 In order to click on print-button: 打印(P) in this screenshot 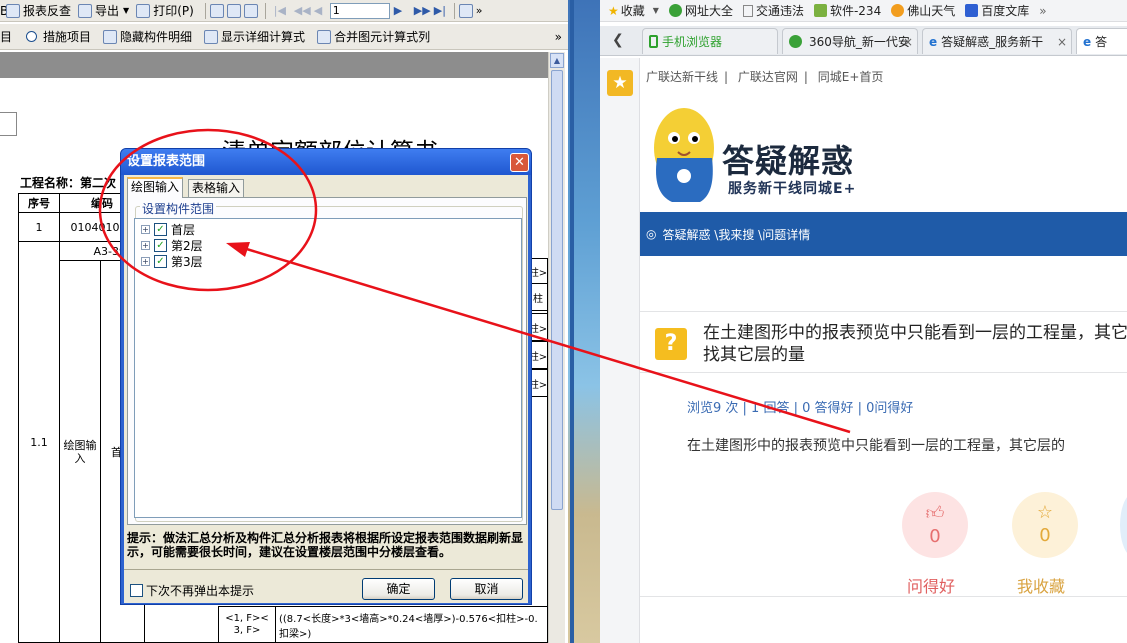, I will do `click(165, 10)`.